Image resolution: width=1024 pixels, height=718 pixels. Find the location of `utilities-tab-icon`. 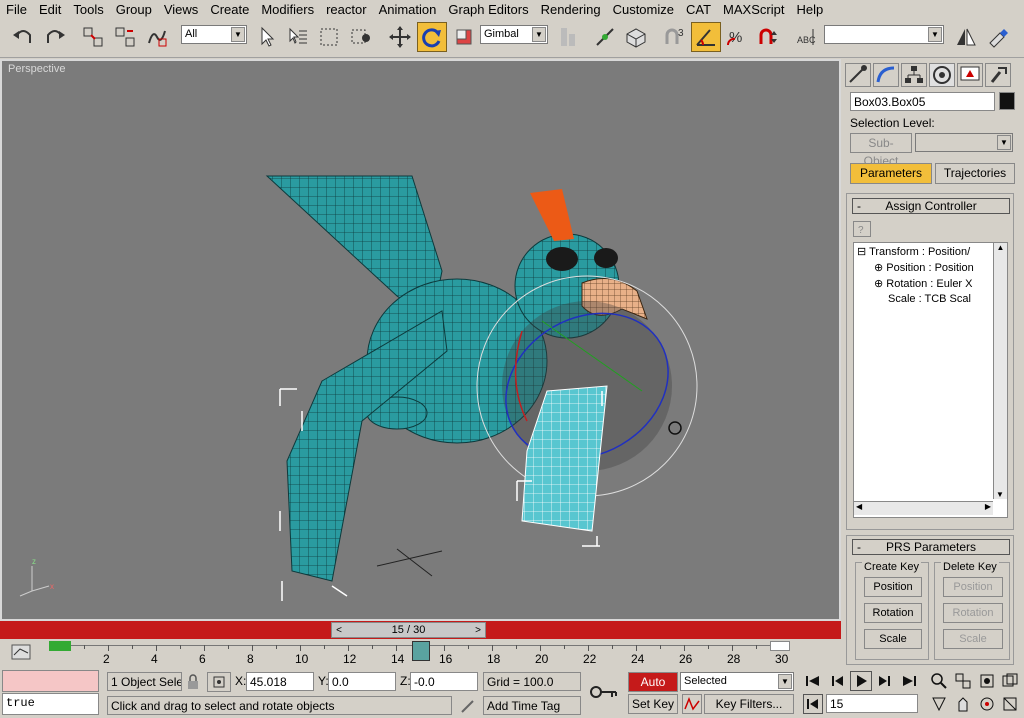

utilities-tab-icon is located at coordinates (998, 75).